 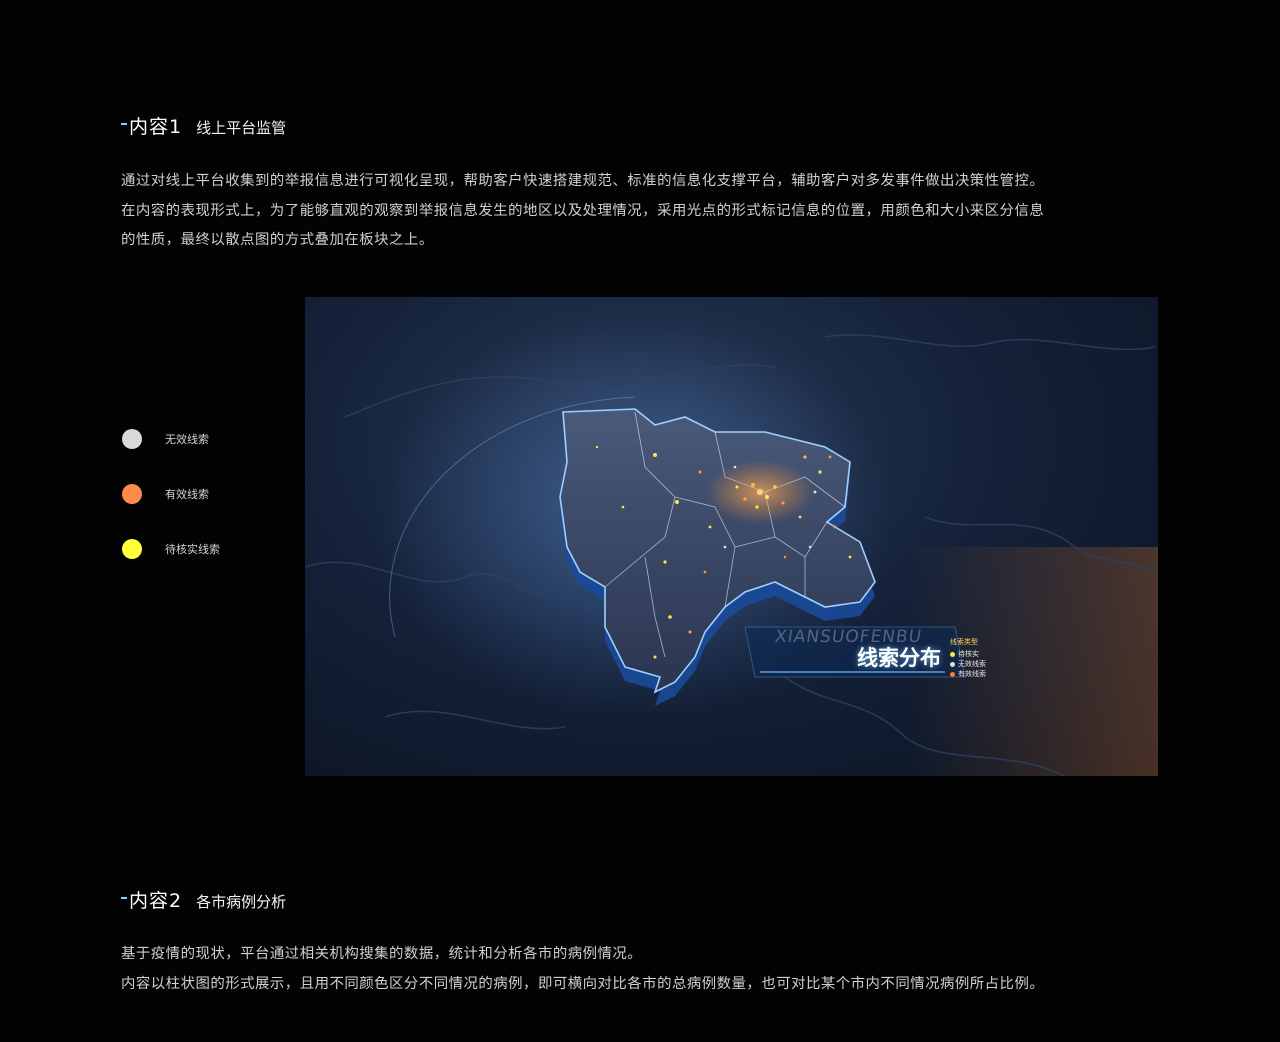 I want to click on section-1-heading: 内容1, so click(x=156, y=127).